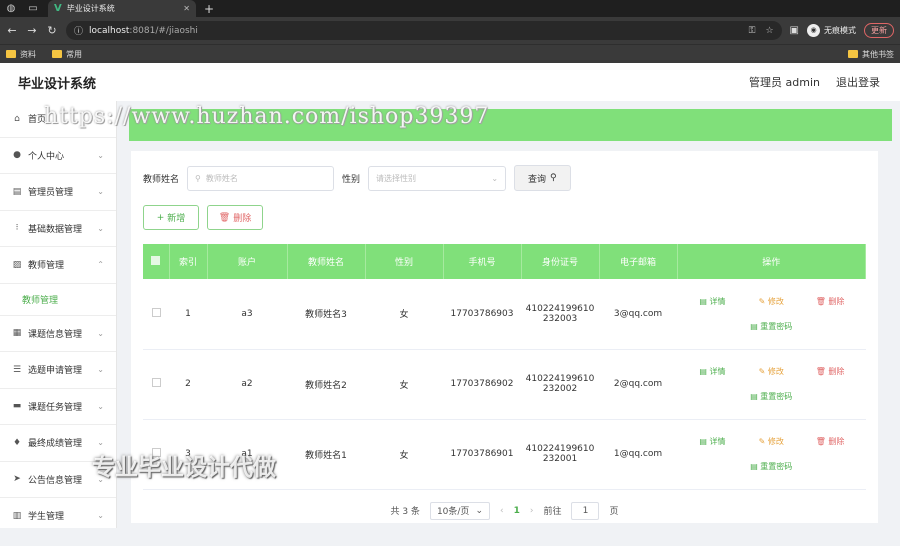  Describe the element at coordinates (209, 9) in the screenshot. I see `new-tab-icon: +` at that location.